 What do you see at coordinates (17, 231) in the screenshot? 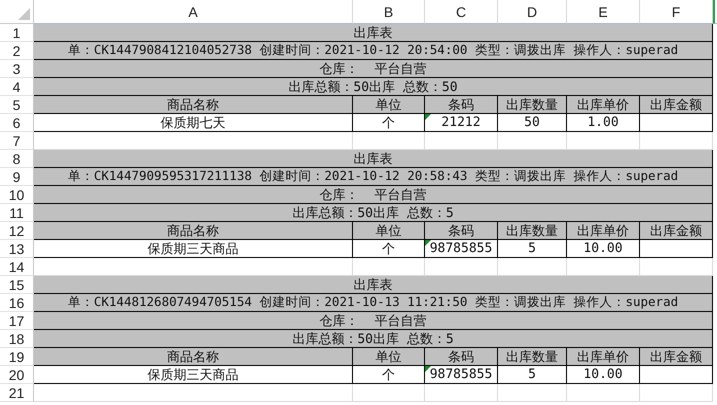
I see `row-header: 12` at bounding box center [17, 231].